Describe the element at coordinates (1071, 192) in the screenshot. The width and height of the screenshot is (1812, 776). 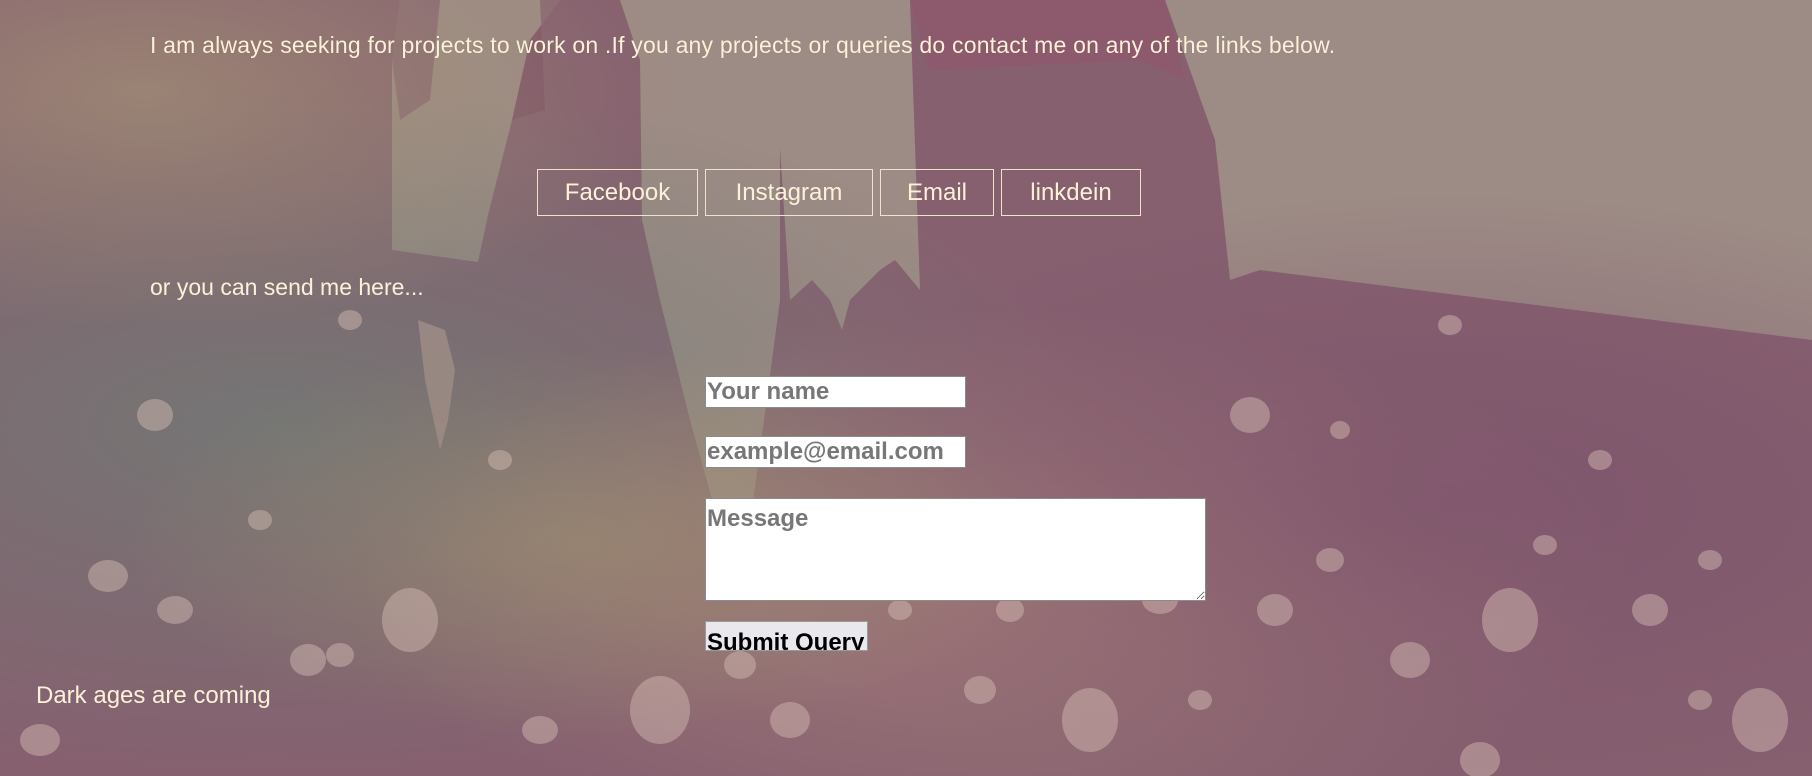
I see `linkedin-link: linkdein` at that location.